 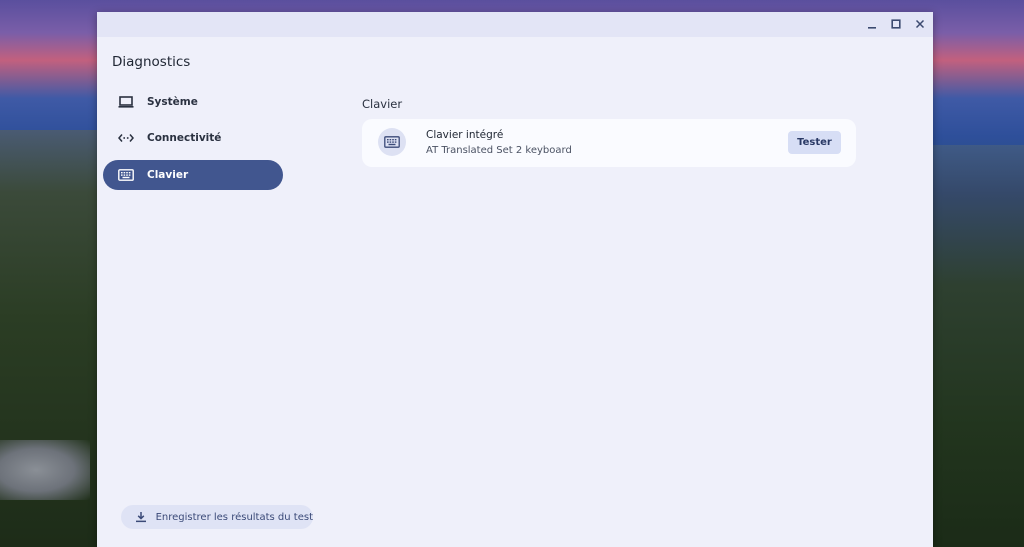 I want to click on sidebar-item-connectivite: Connectivité, so click(x=193, y=138).